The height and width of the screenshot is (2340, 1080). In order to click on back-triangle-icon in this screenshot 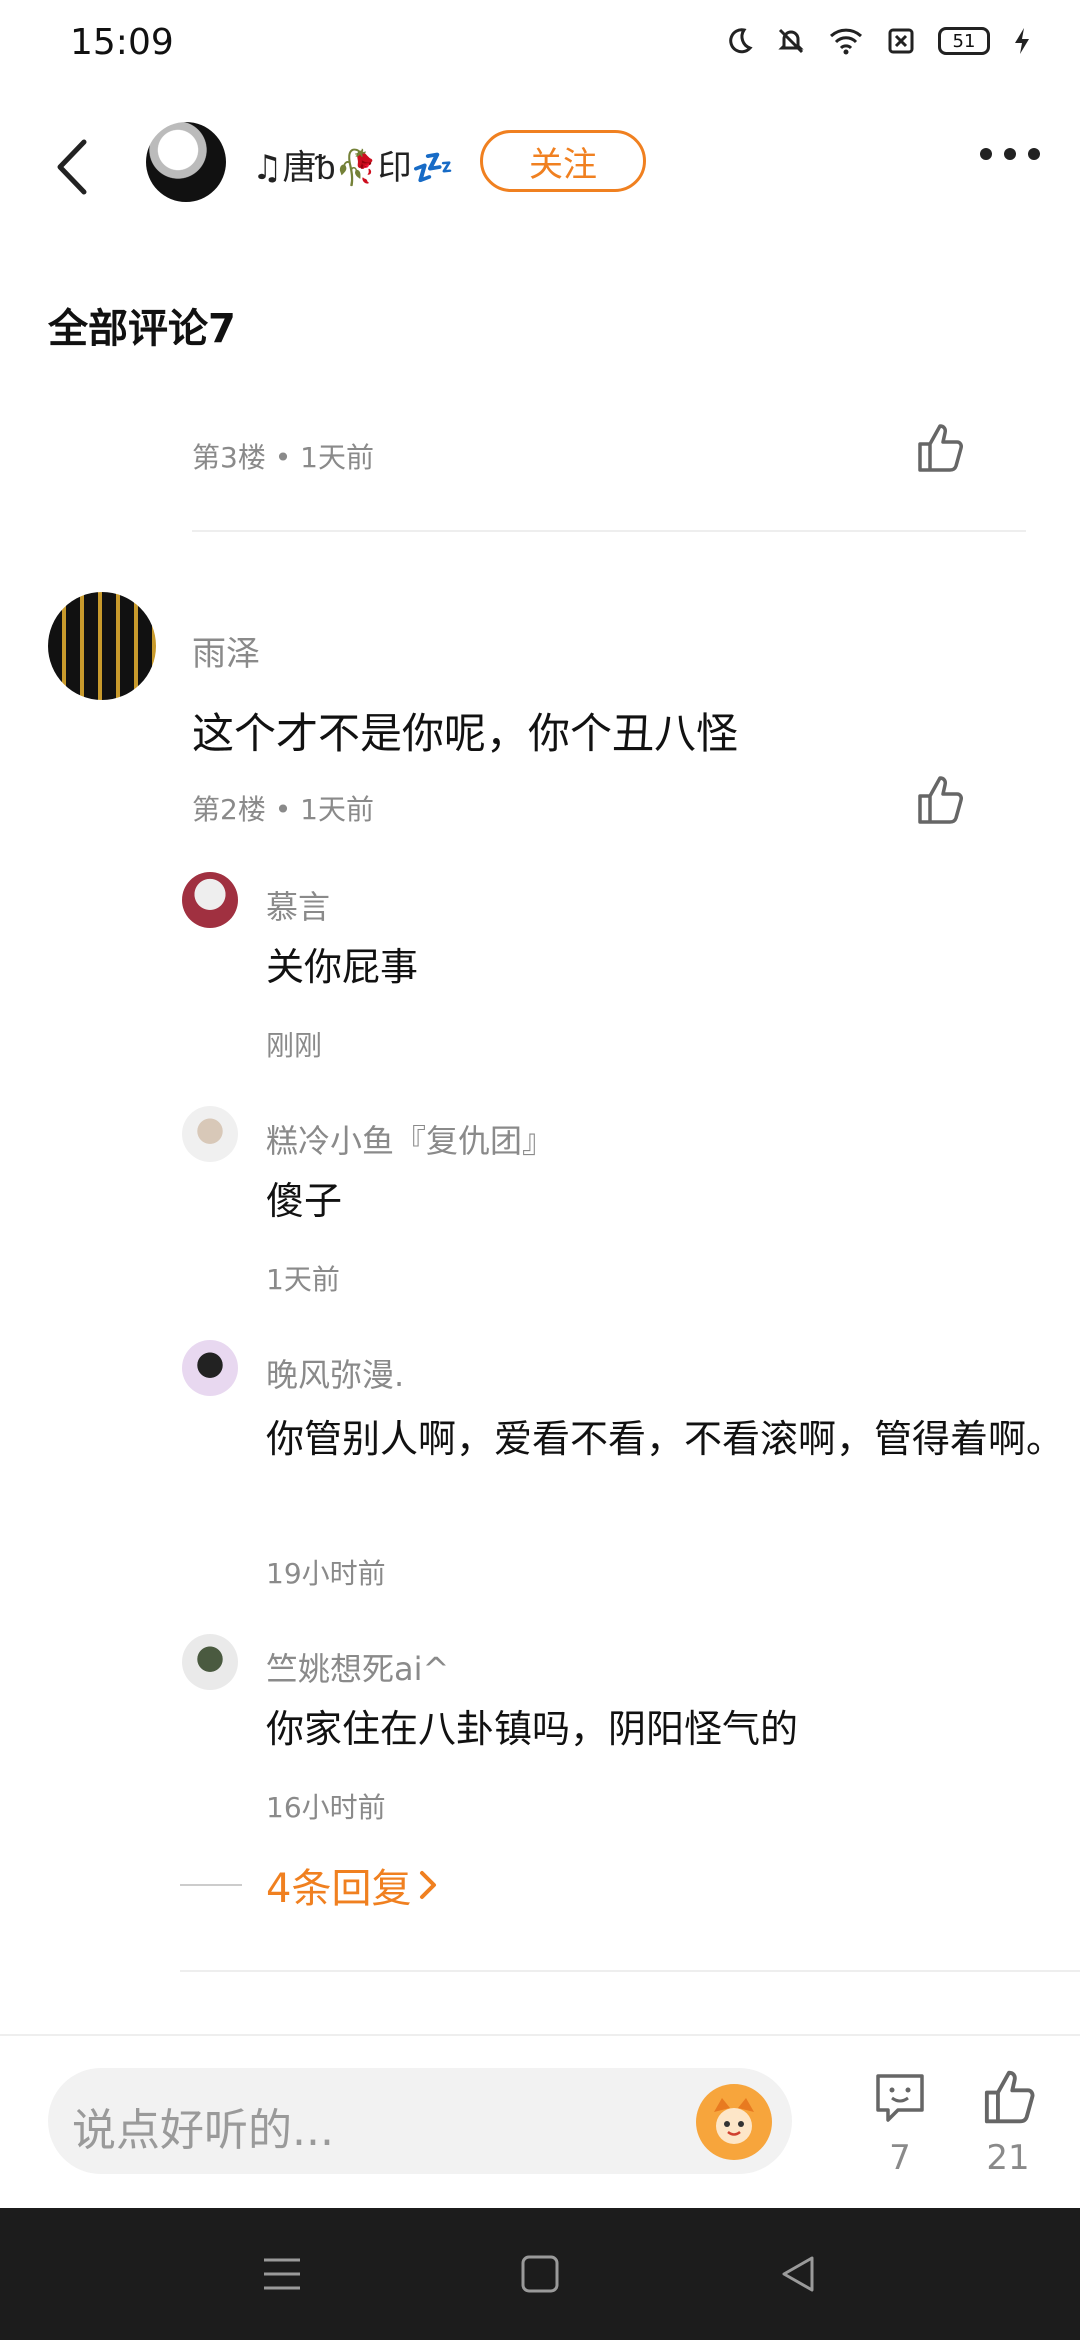, I will do `click(798, 2274)`.